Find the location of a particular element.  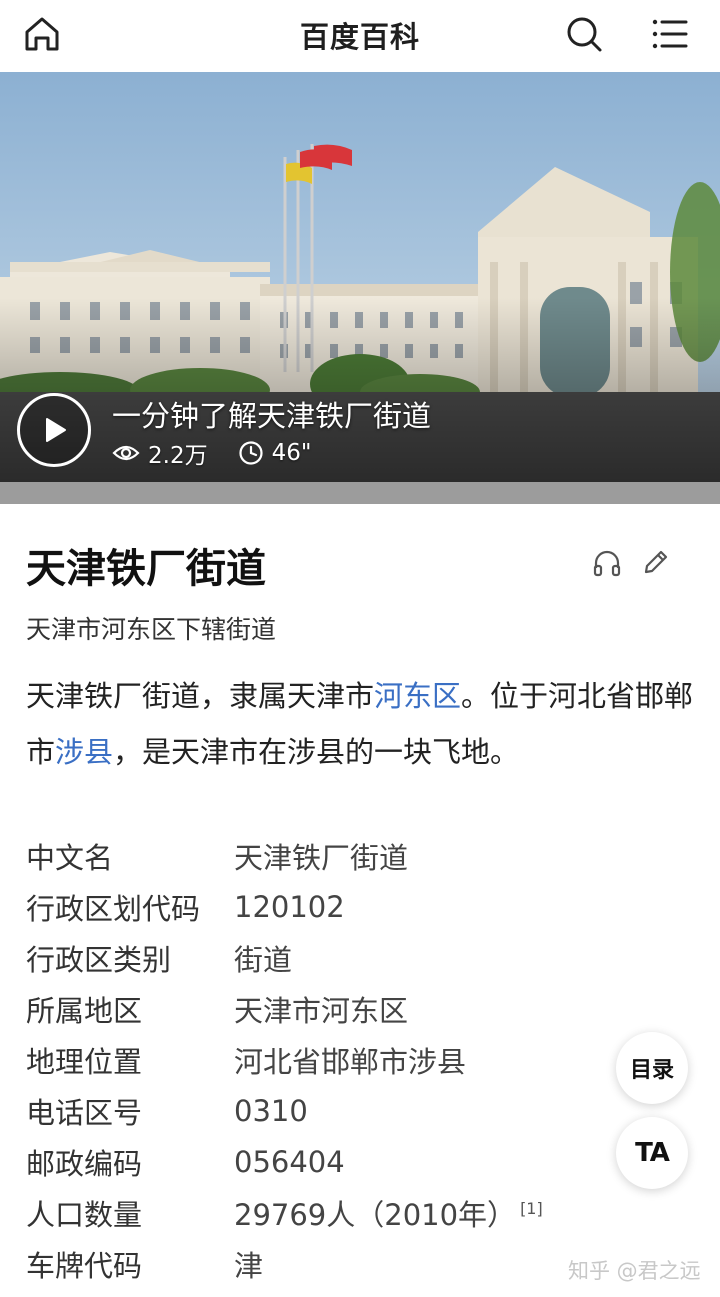

view-count: 2.2万 is located at coordinates (160, 453).